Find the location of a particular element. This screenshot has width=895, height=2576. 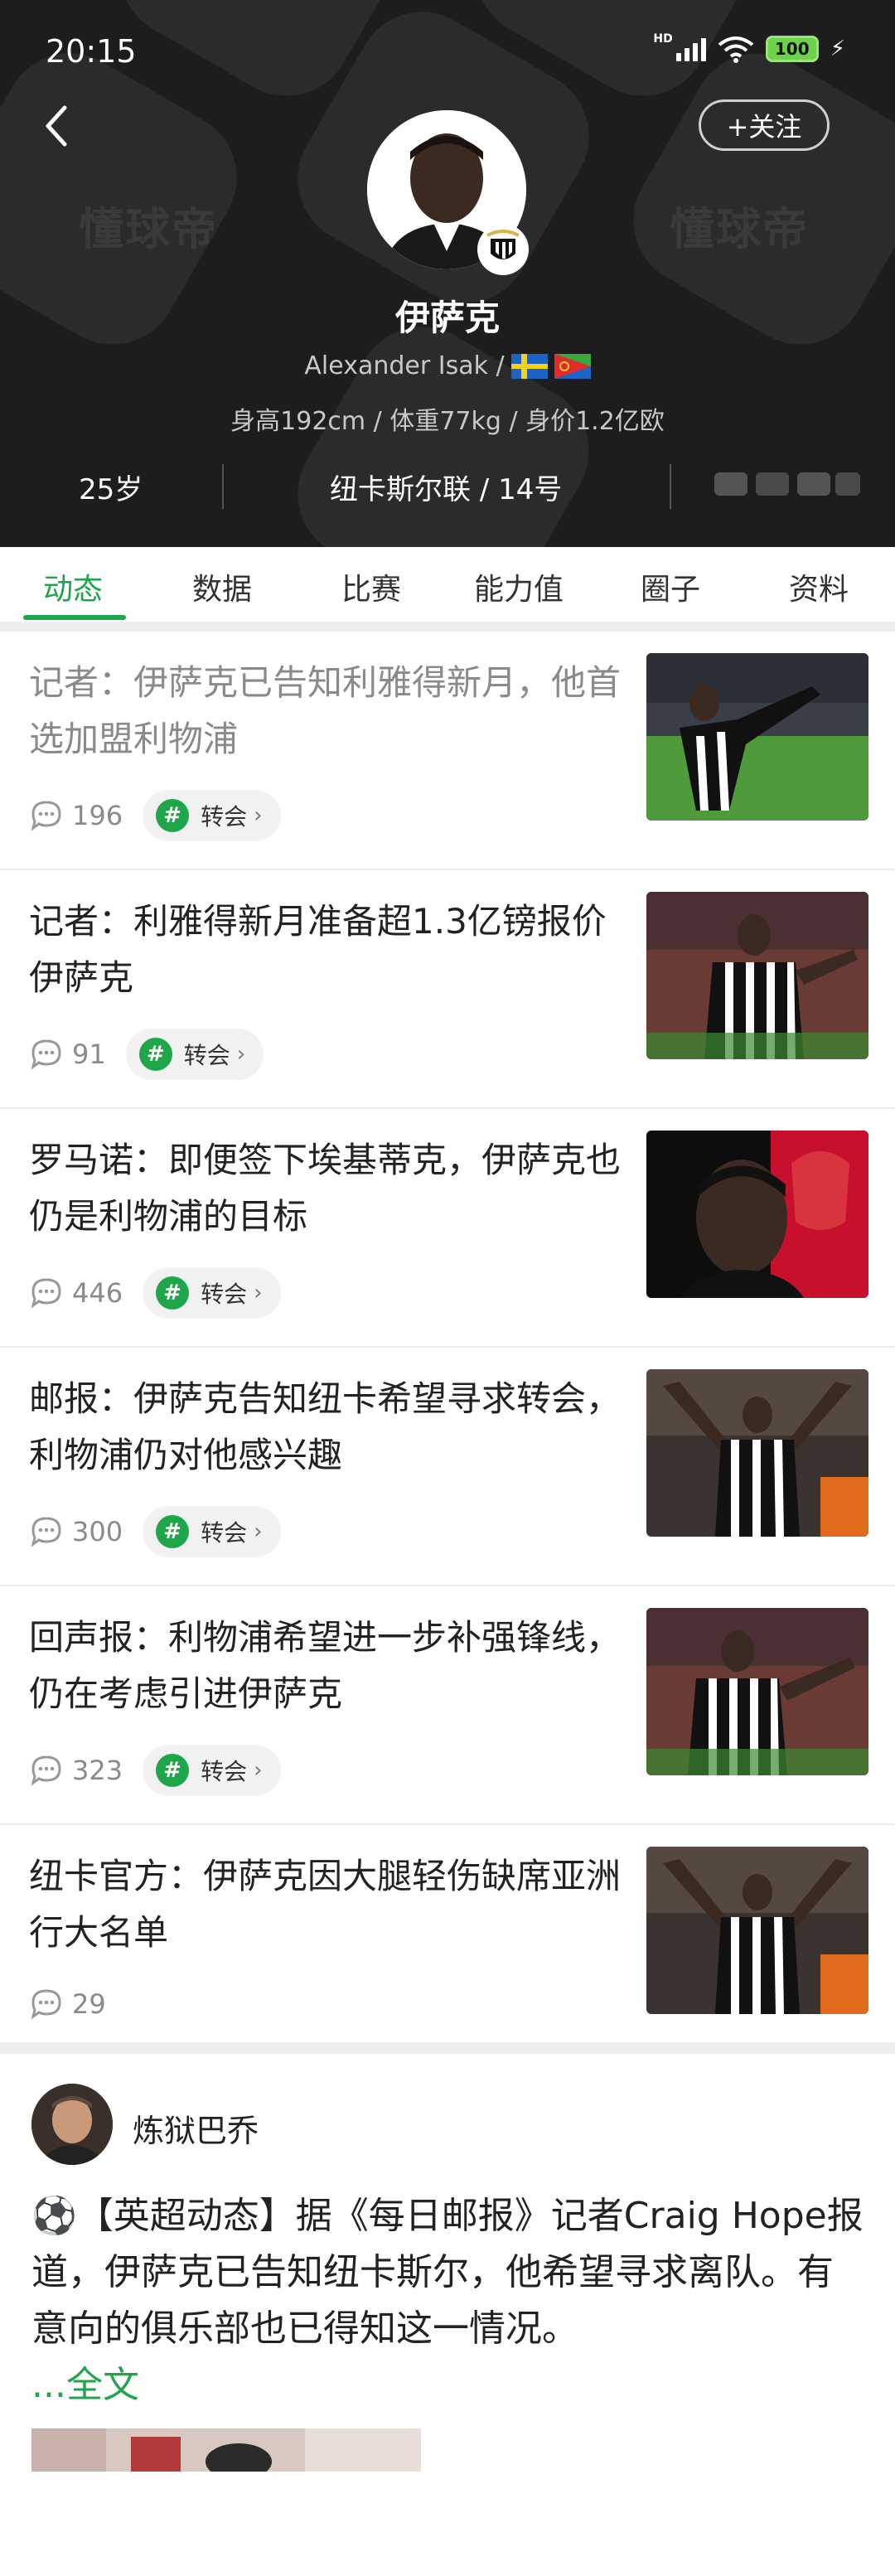

tab-ability: 能力值 is located at coordinates (519, 586).